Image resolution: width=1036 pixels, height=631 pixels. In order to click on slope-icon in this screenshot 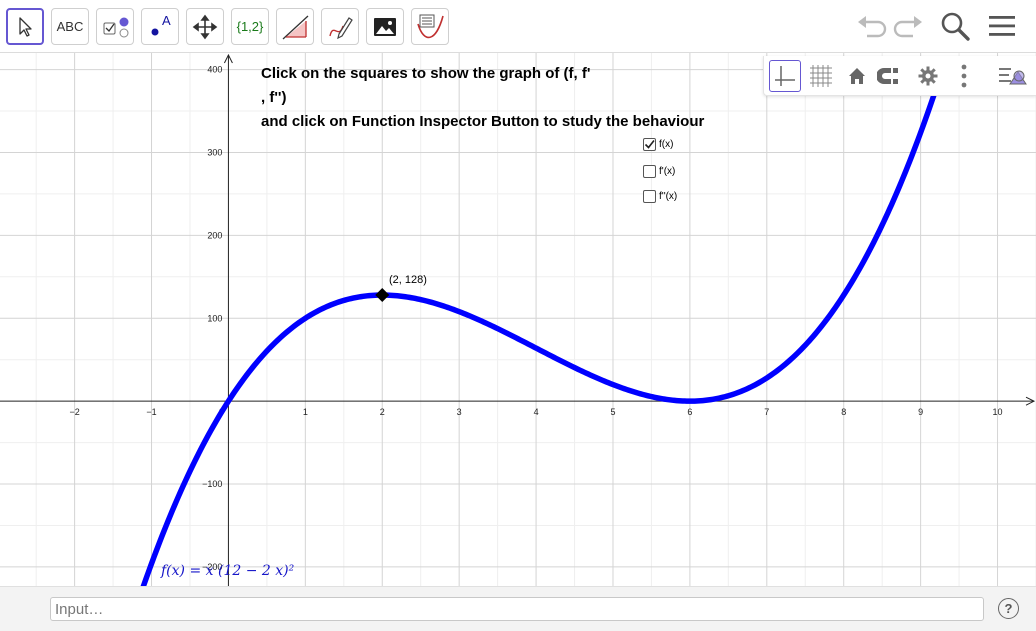, I will do `click(295, 27)`.